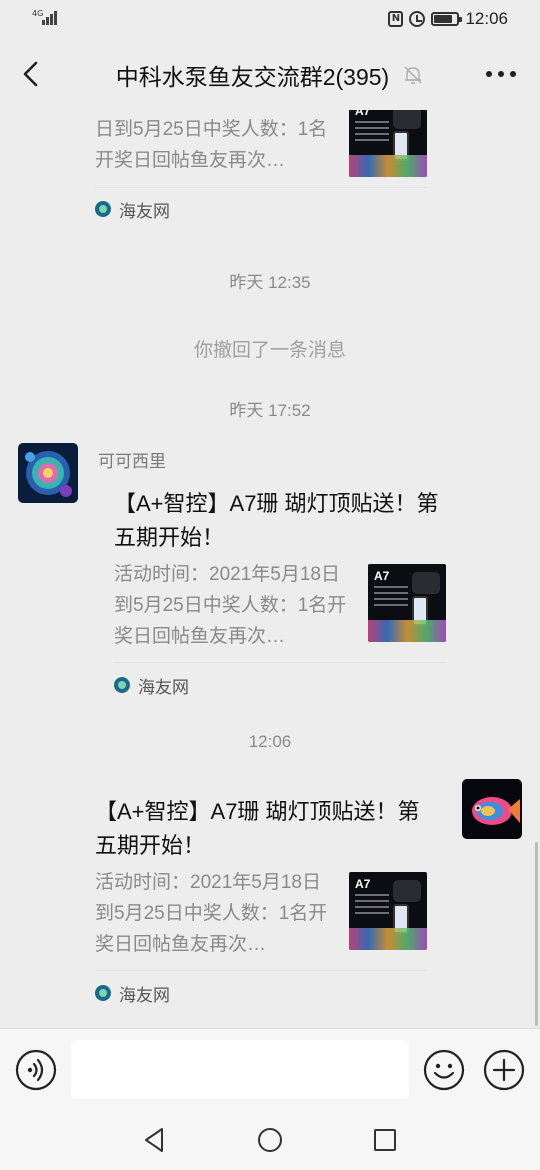 This screenshot has height=1170, width=540. Describe the element at coordinates (48, 473) in the screenshot. I see `avatar` at that location.